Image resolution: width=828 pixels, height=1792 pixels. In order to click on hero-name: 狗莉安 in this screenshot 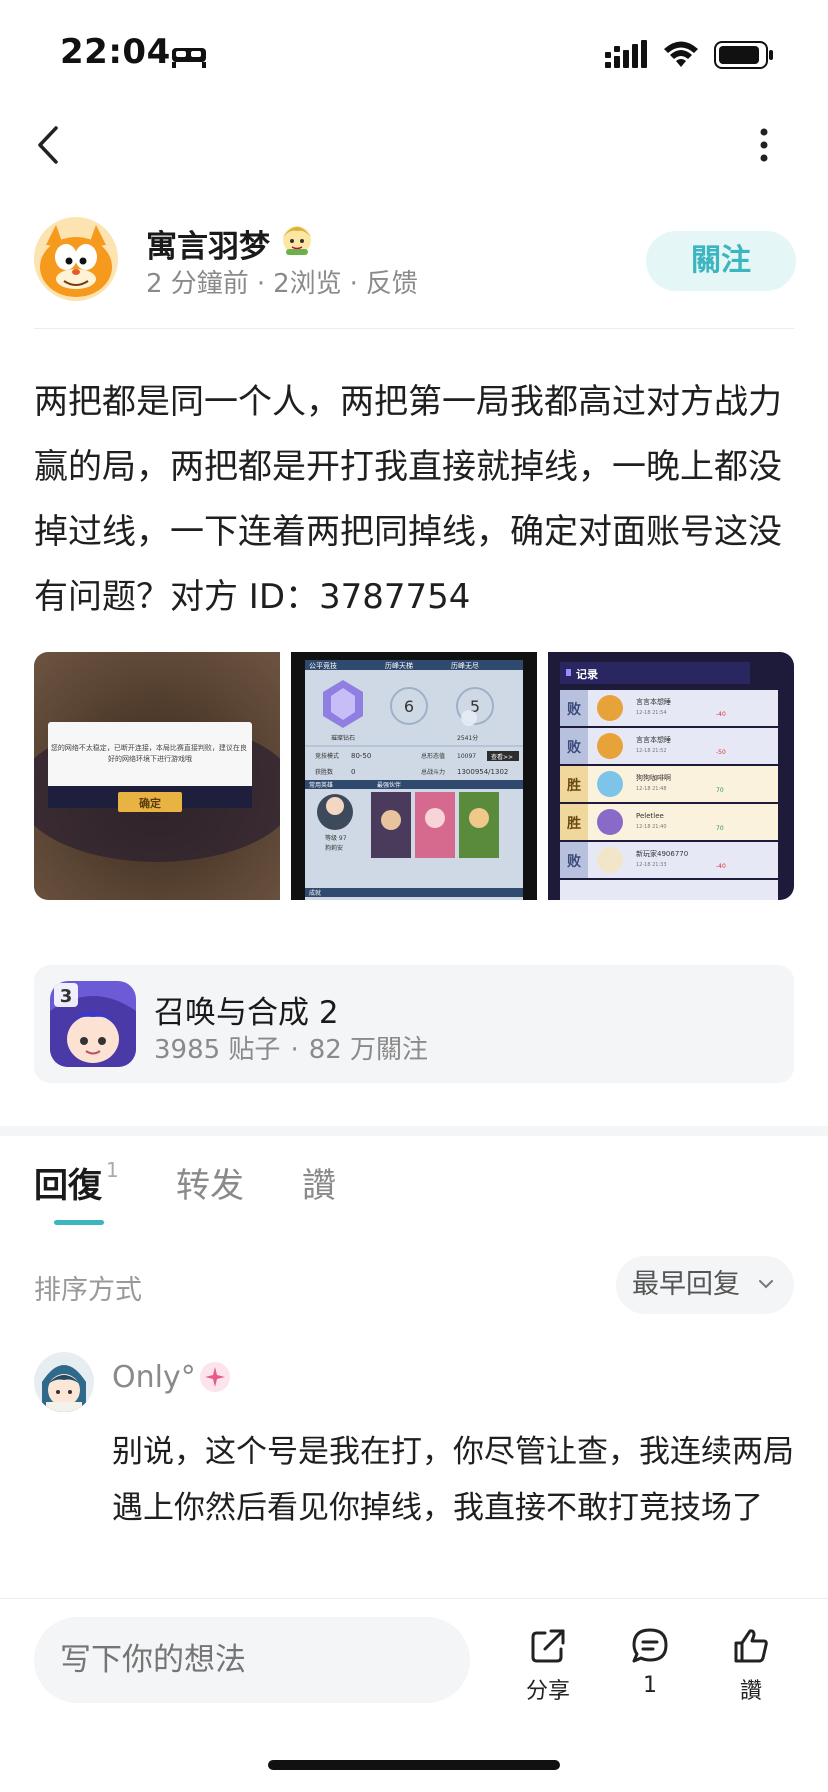, I will do `click(334, 848)`.